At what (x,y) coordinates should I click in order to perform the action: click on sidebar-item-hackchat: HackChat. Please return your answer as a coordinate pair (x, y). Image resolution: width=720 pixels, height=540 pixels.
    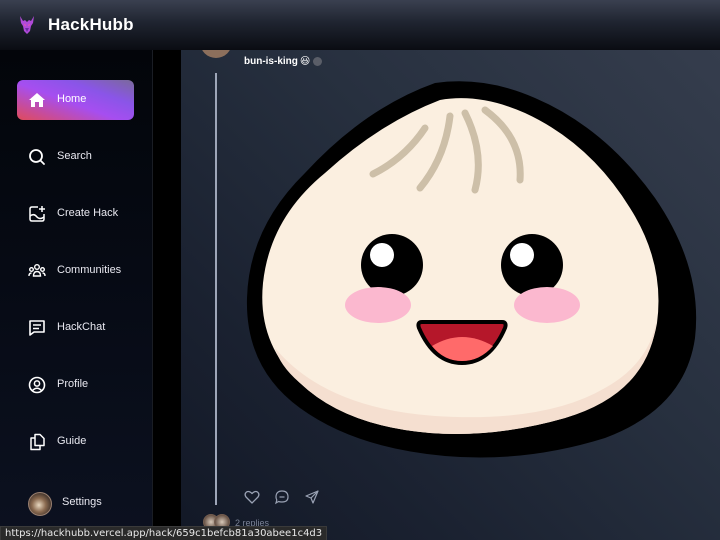
    Looking at the image, I should click on (75, 328).